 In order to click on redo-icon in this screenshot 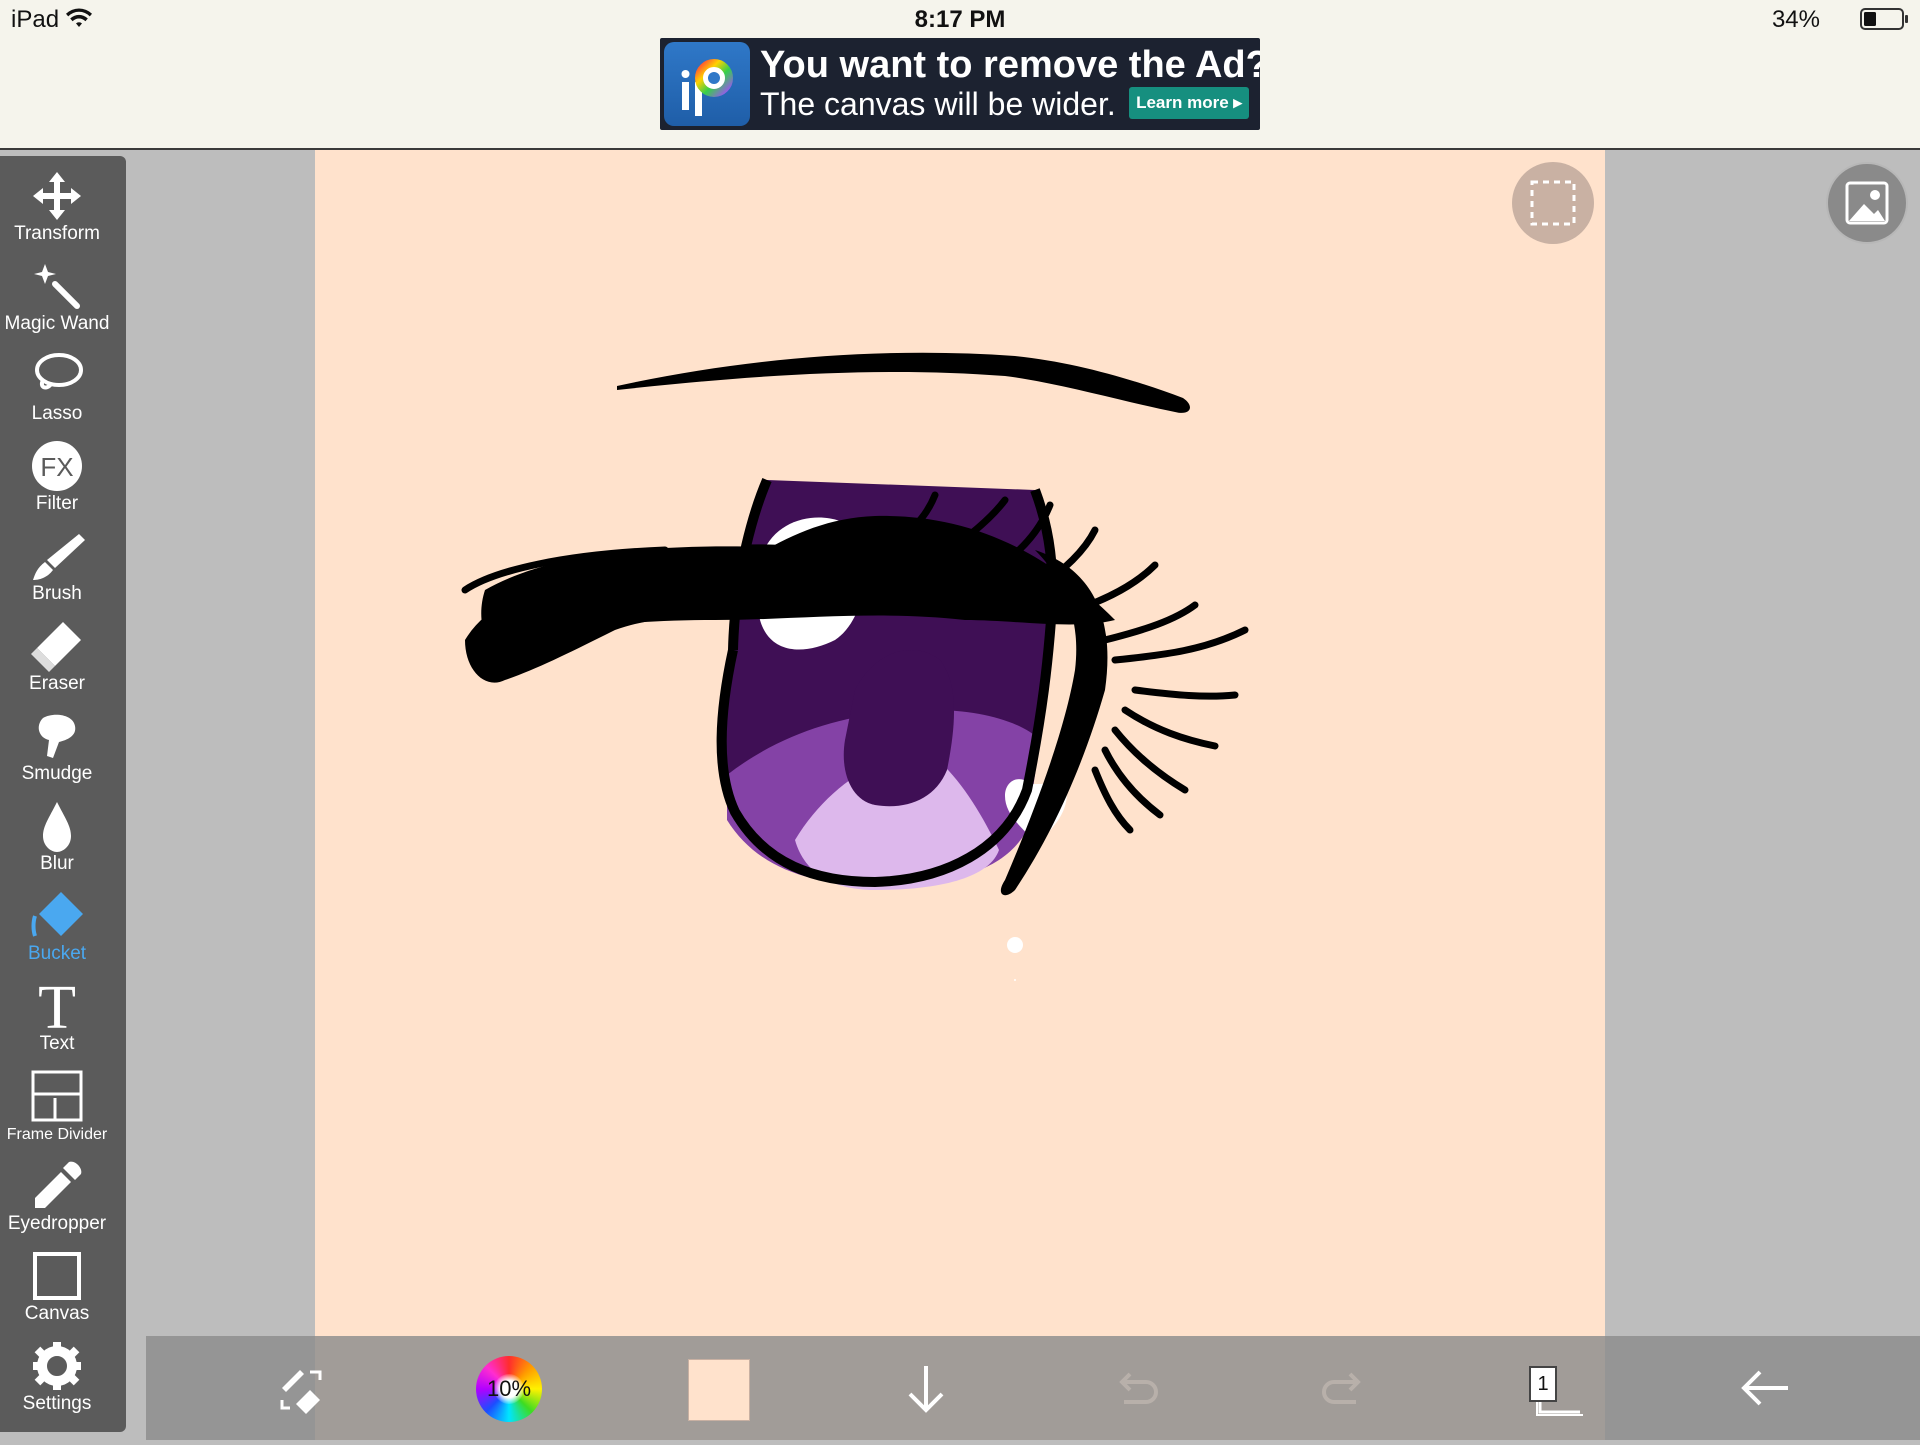, I will do `click(1341, 1388)`.